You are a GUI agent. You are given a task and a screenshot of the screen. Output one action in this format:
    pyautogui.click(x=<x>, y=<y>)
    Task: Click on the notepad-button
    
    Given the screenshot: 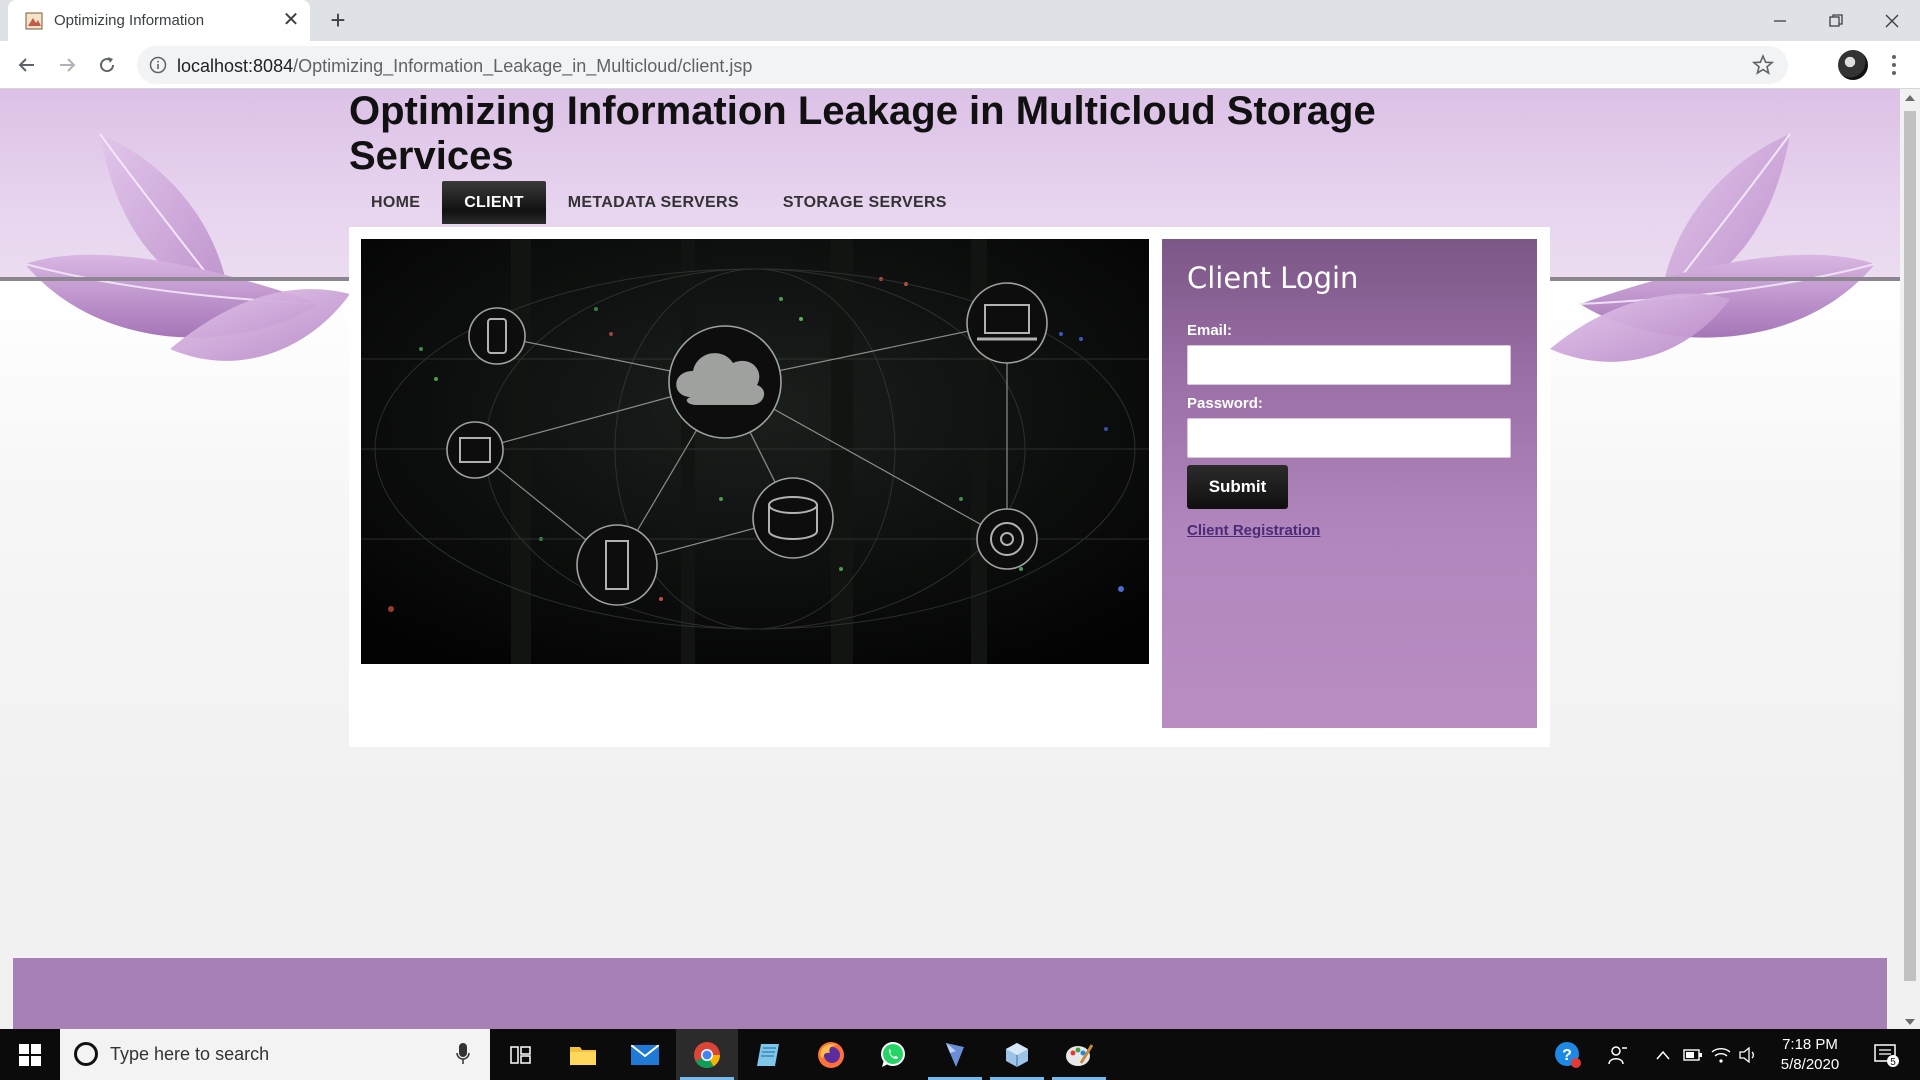 What is the action you would take?
    pyautogui.click(x=769, y=1054)
    